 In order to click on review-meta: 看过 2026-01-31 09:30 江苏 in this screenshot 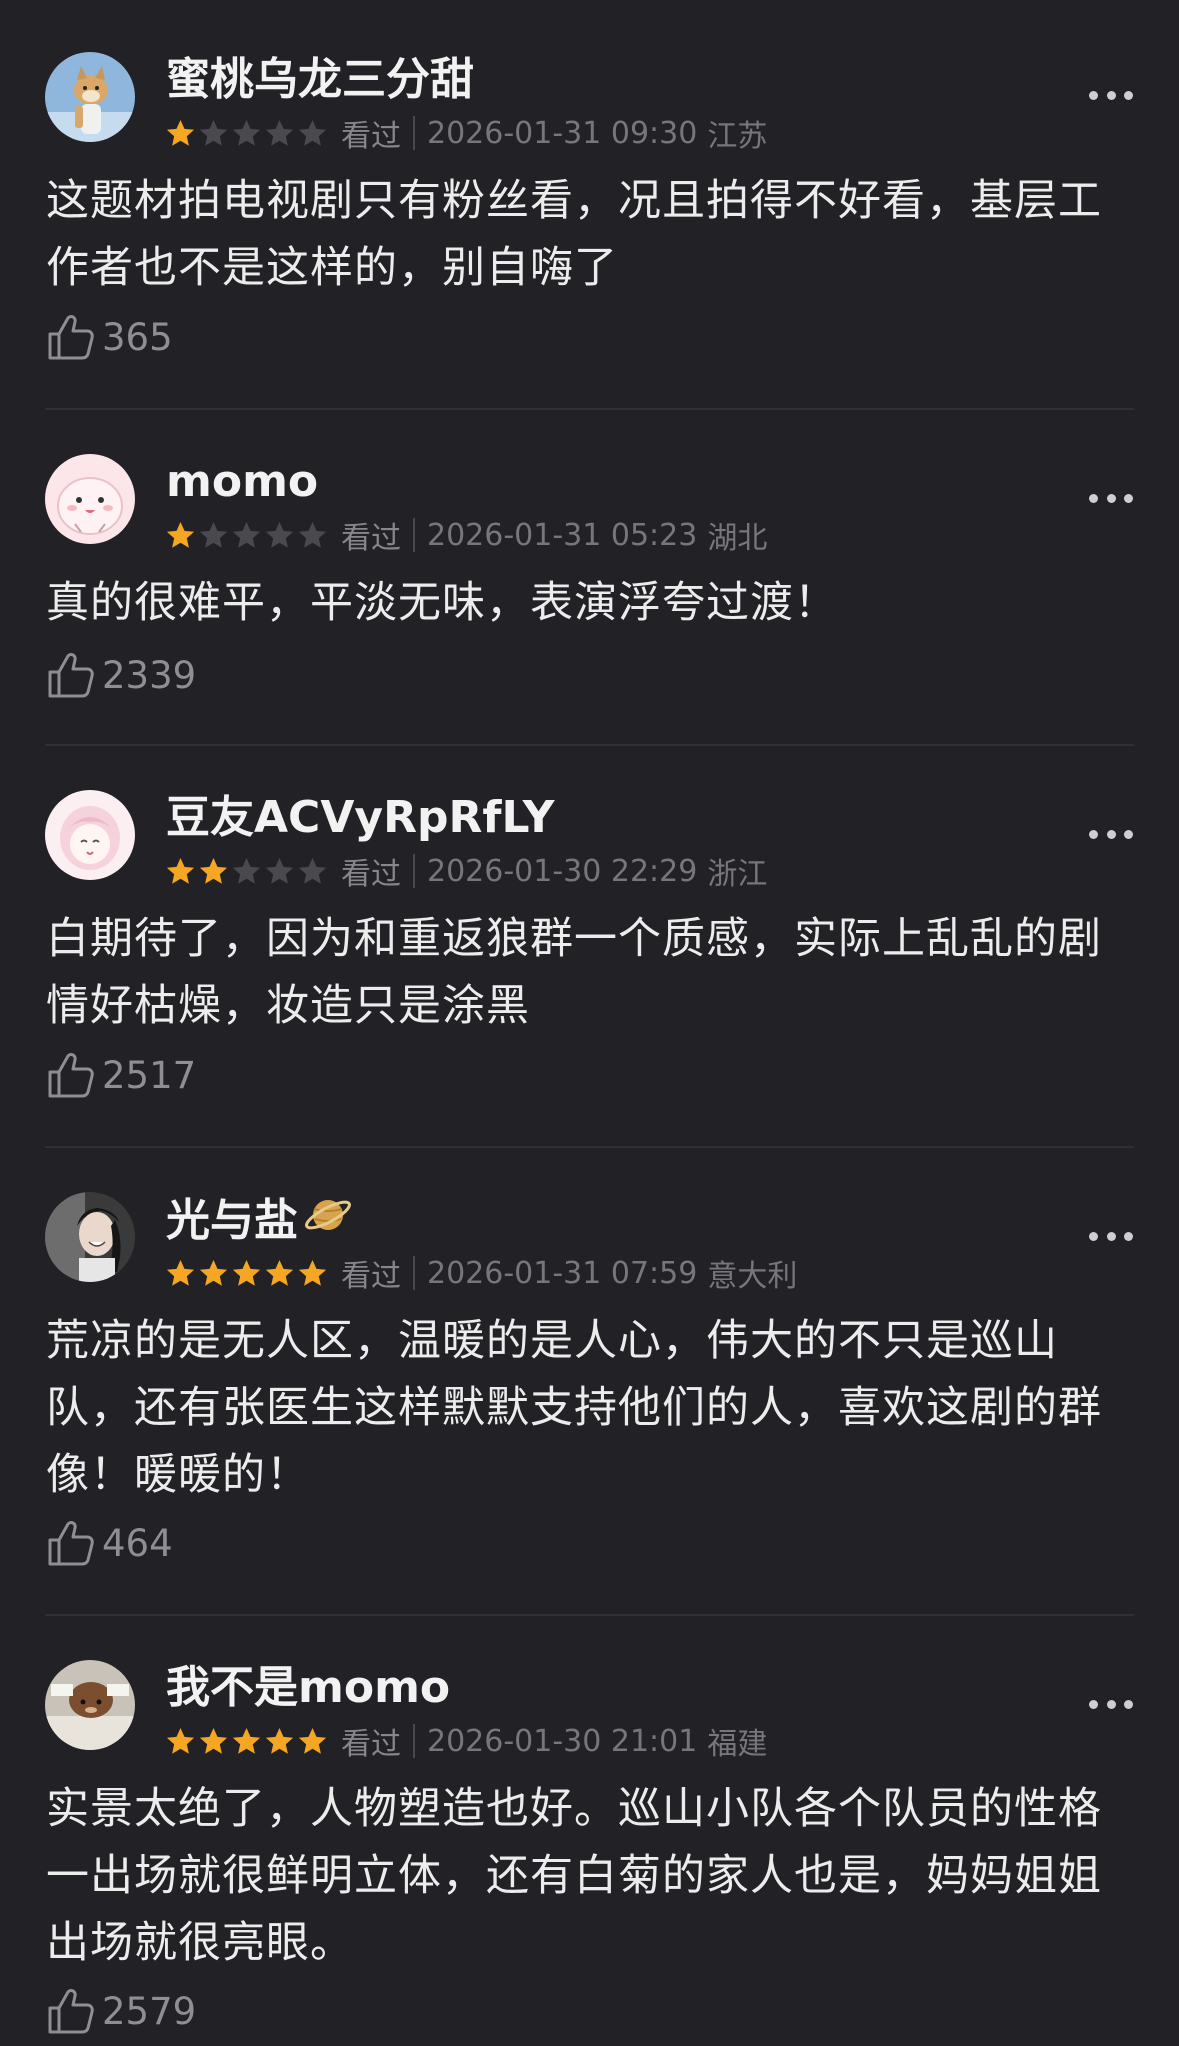, I will do `click(465, 133)`.